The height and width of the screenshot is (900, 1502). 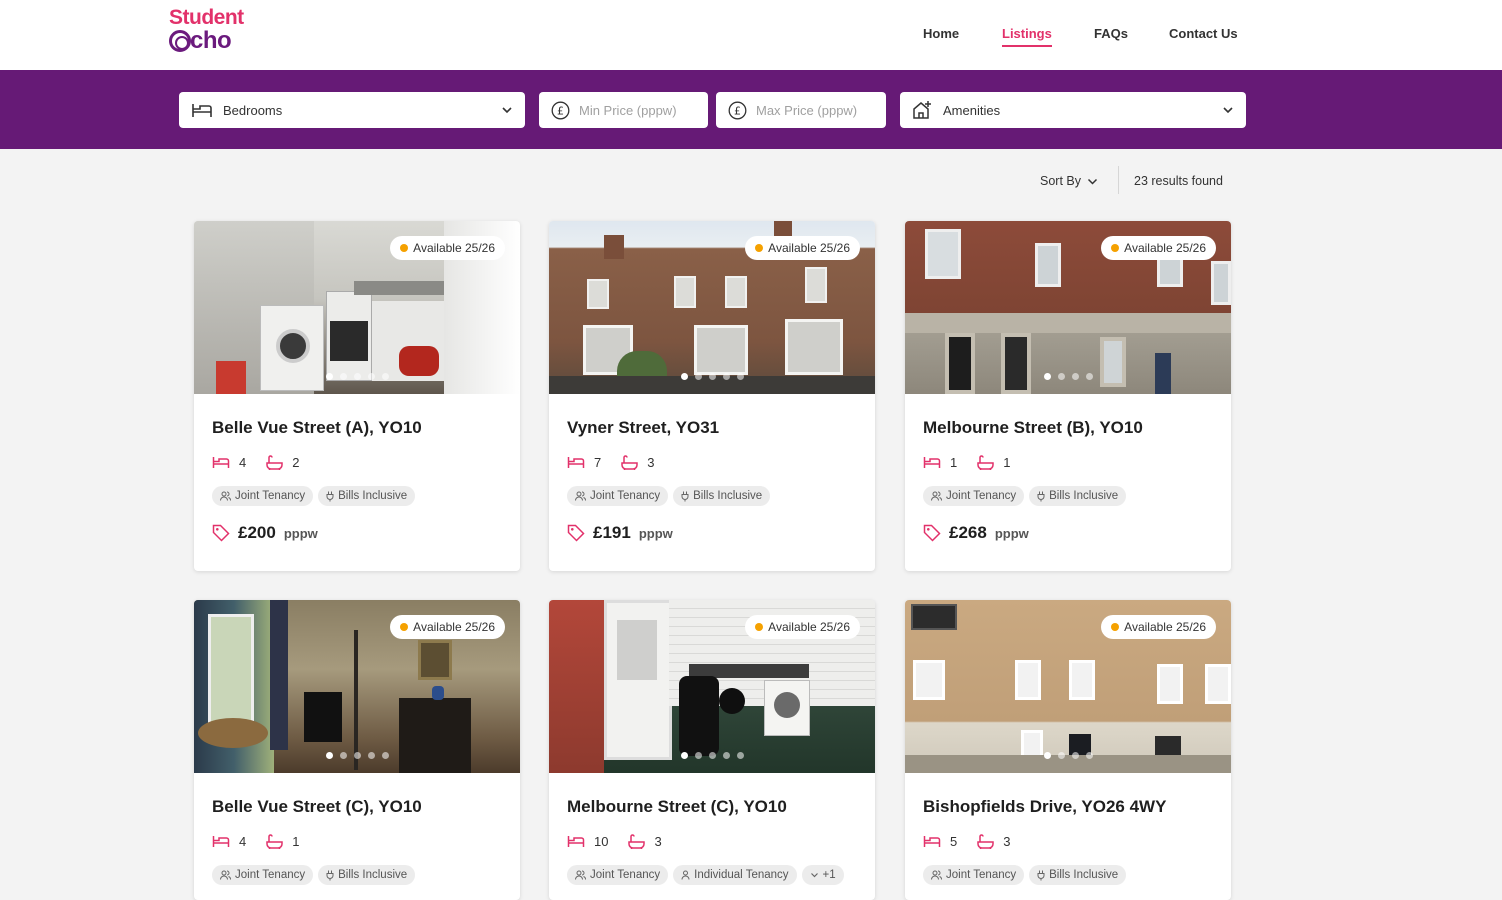 I want to click on listing-price: £191 pppw, so click(x=721, y=533).